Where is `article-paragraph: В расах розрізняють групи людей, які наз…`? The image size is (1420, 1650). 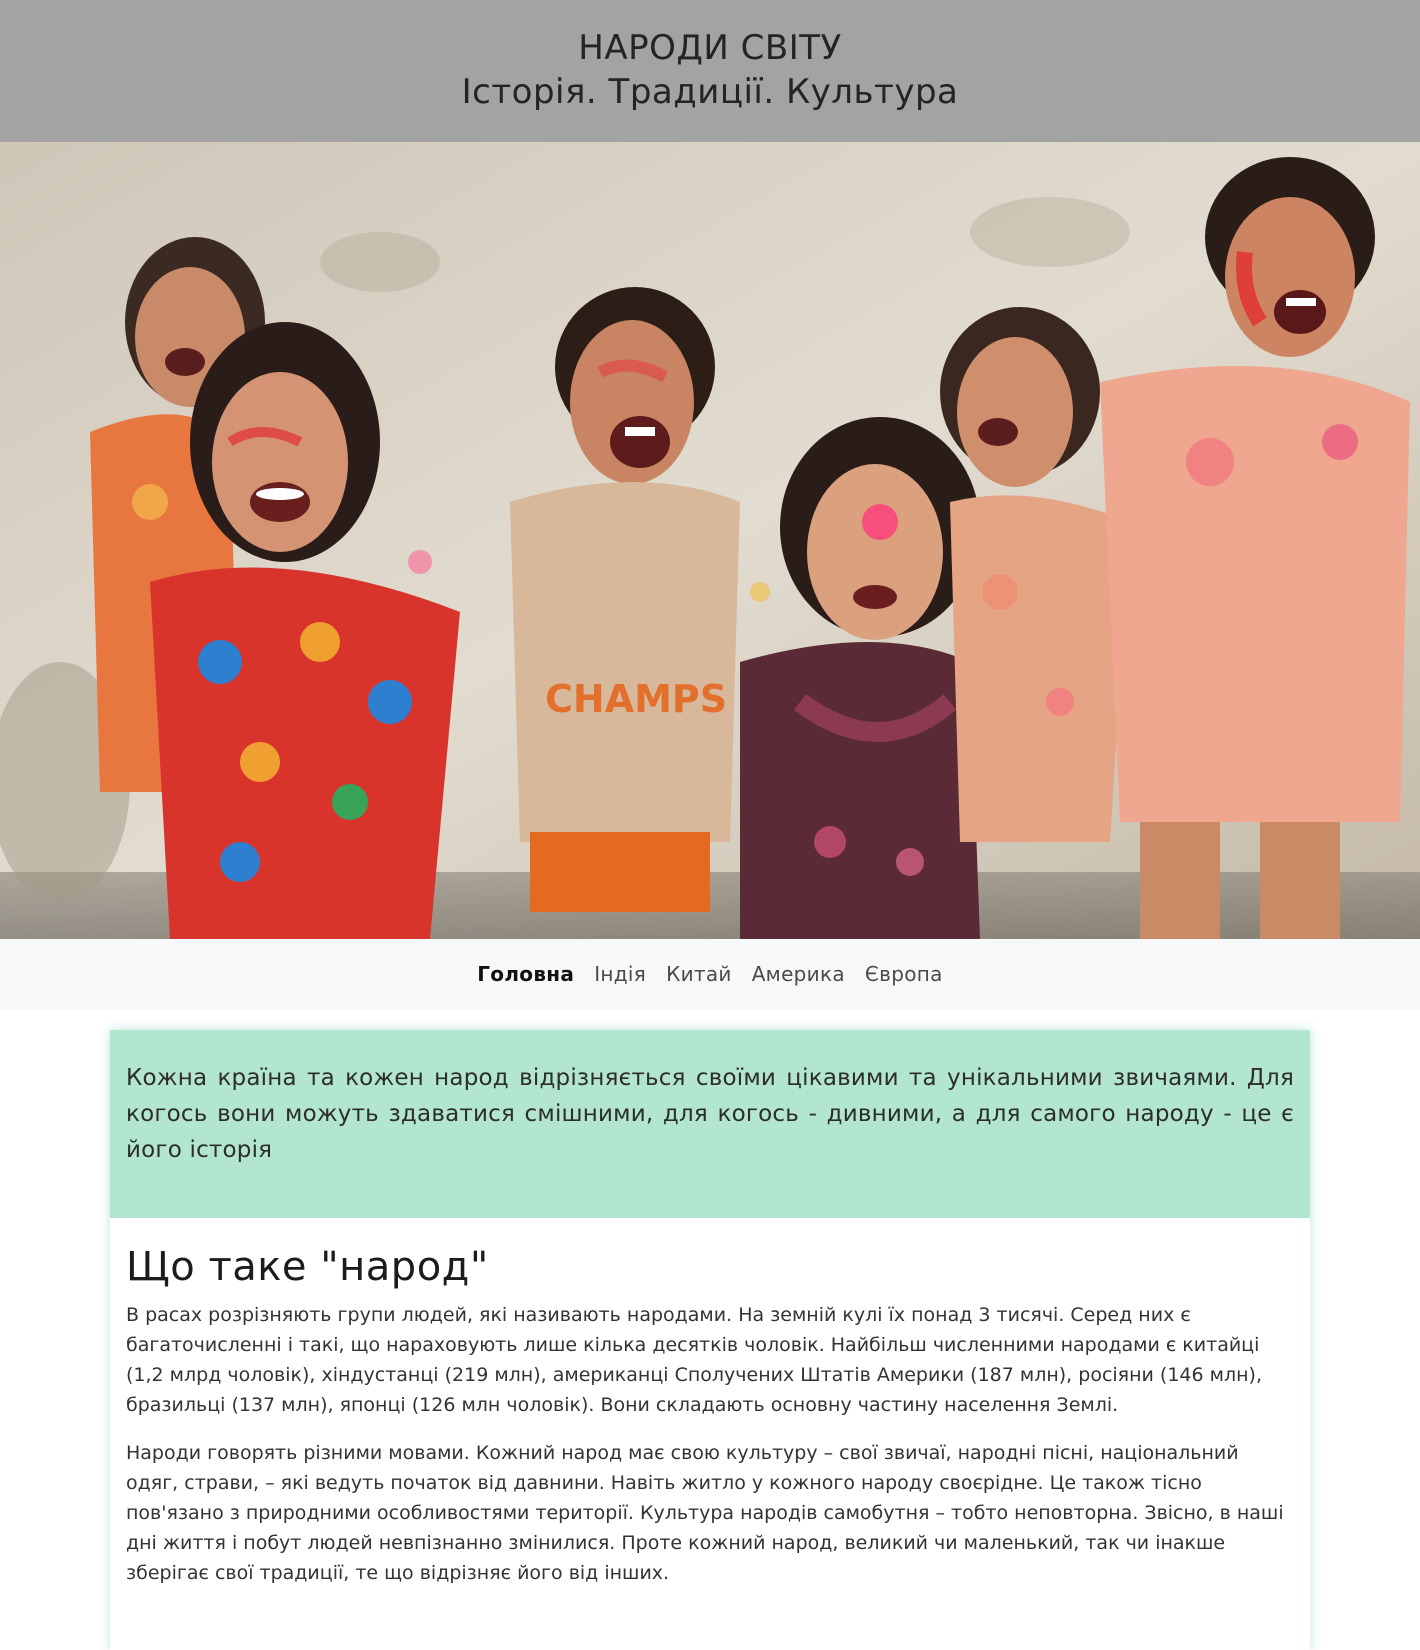 article-paragraph: В расах розрізняють групи людей, які наз… is located at coordinates (694, 1360).